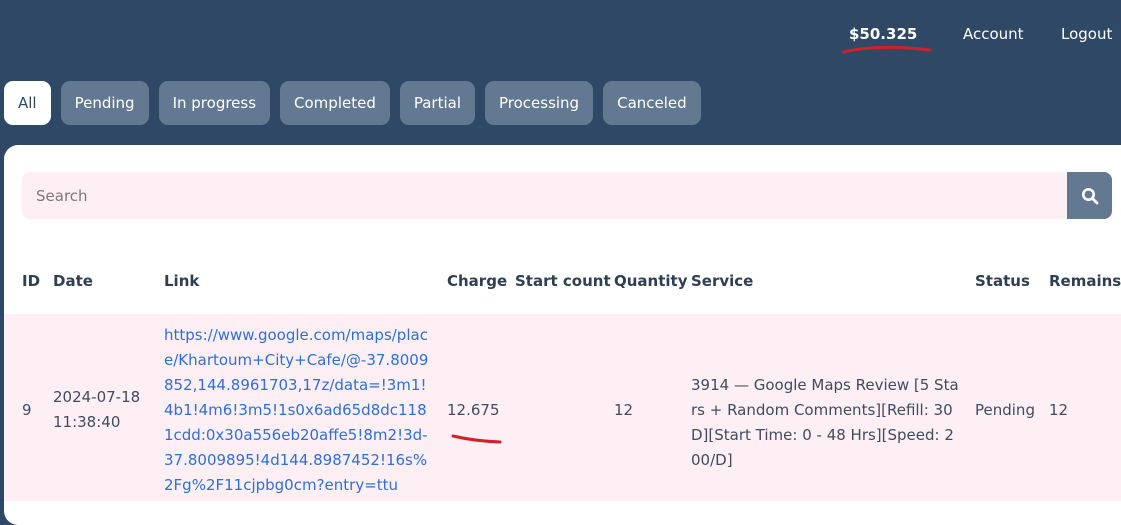  I want to click on tab-canceled: Canceled, so click(652, 103).